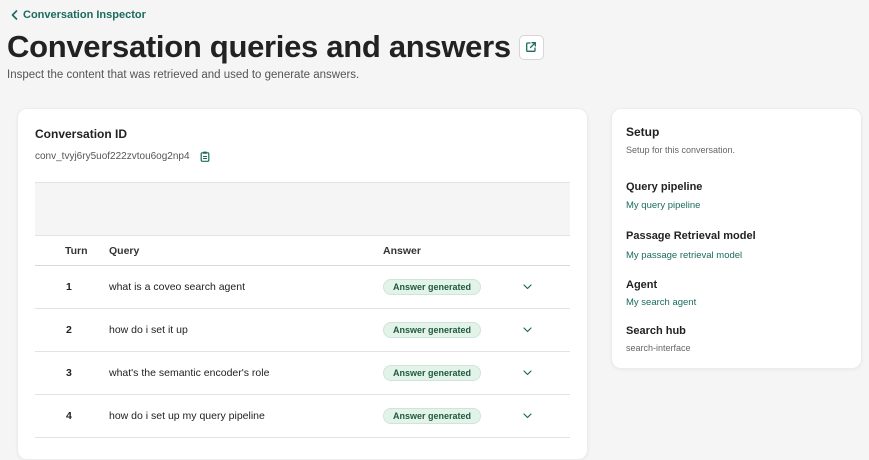  I want to click on clipboard-icon, so click(204, 156).